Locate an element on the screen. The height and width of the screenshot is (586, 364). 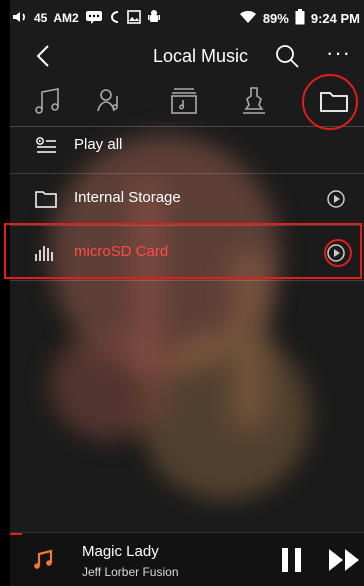
play-all-row: Play all is located at coordinates (187, 146).